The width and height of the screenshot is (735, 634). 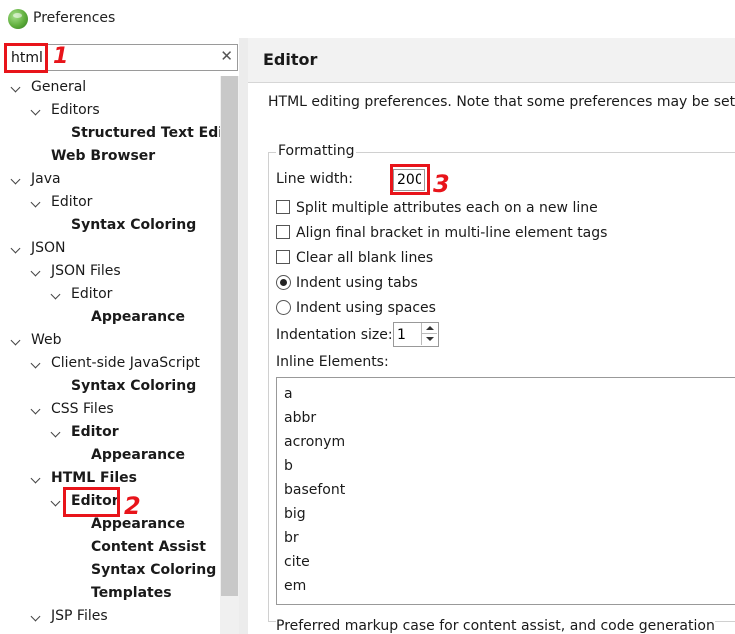 I want to click on list-item: b, so click(x=288, y=466).